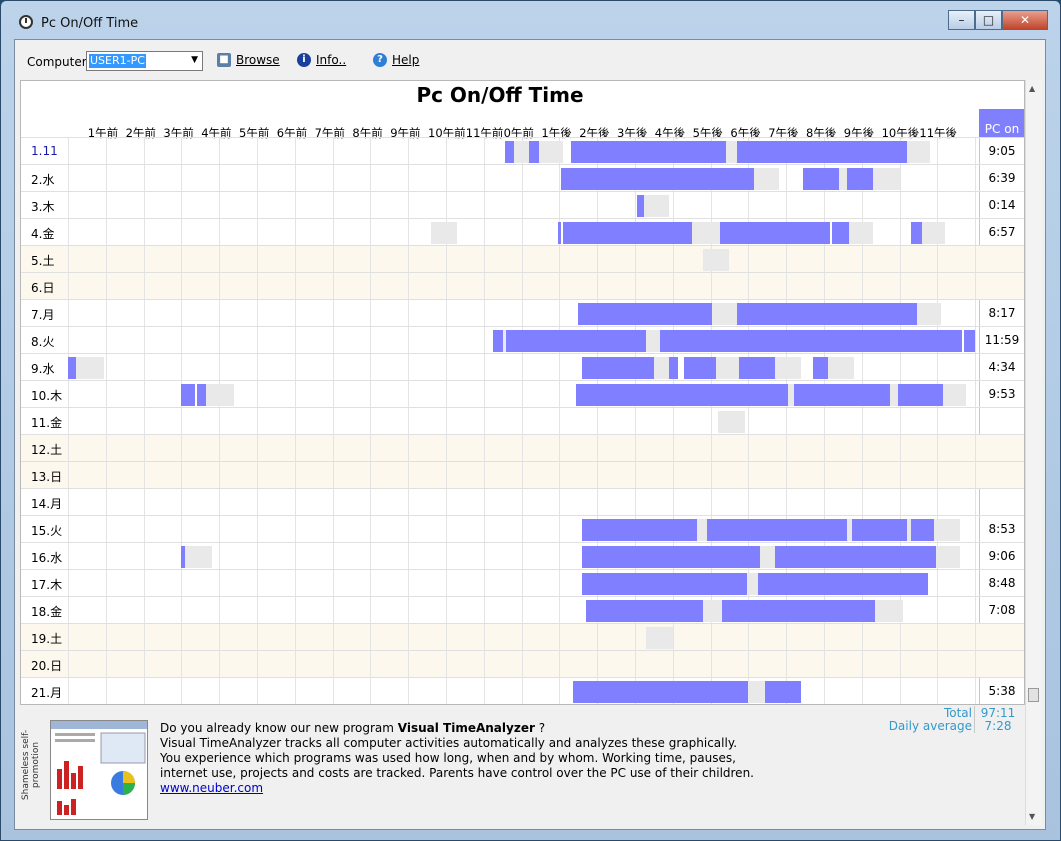 This screenshot has height=841, width=1061. What do you see at coordinates (522, 151) in the screenshot?
I see `day-row: 1.11 9:05` at bounding box center [522, 151].